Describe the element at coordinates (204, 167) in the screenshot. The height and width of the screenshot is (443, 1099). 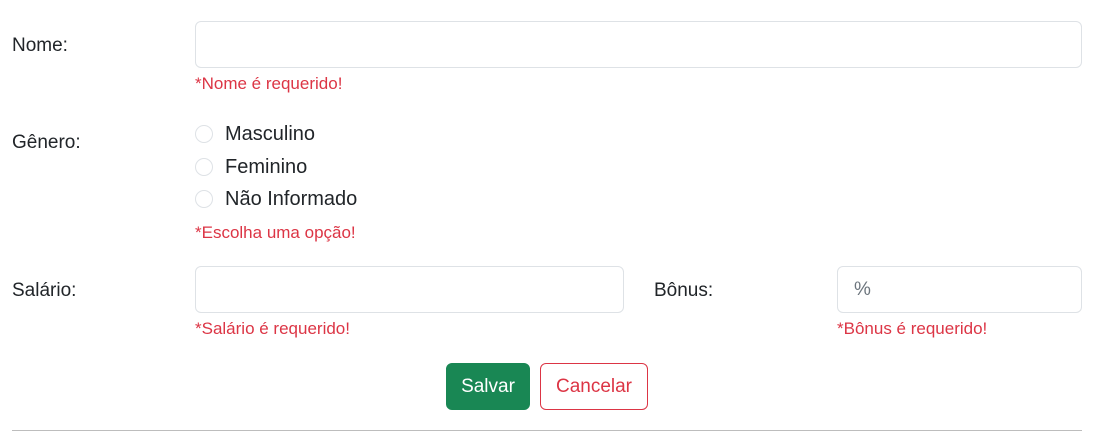
I see `radio-button-feminino` at that location.